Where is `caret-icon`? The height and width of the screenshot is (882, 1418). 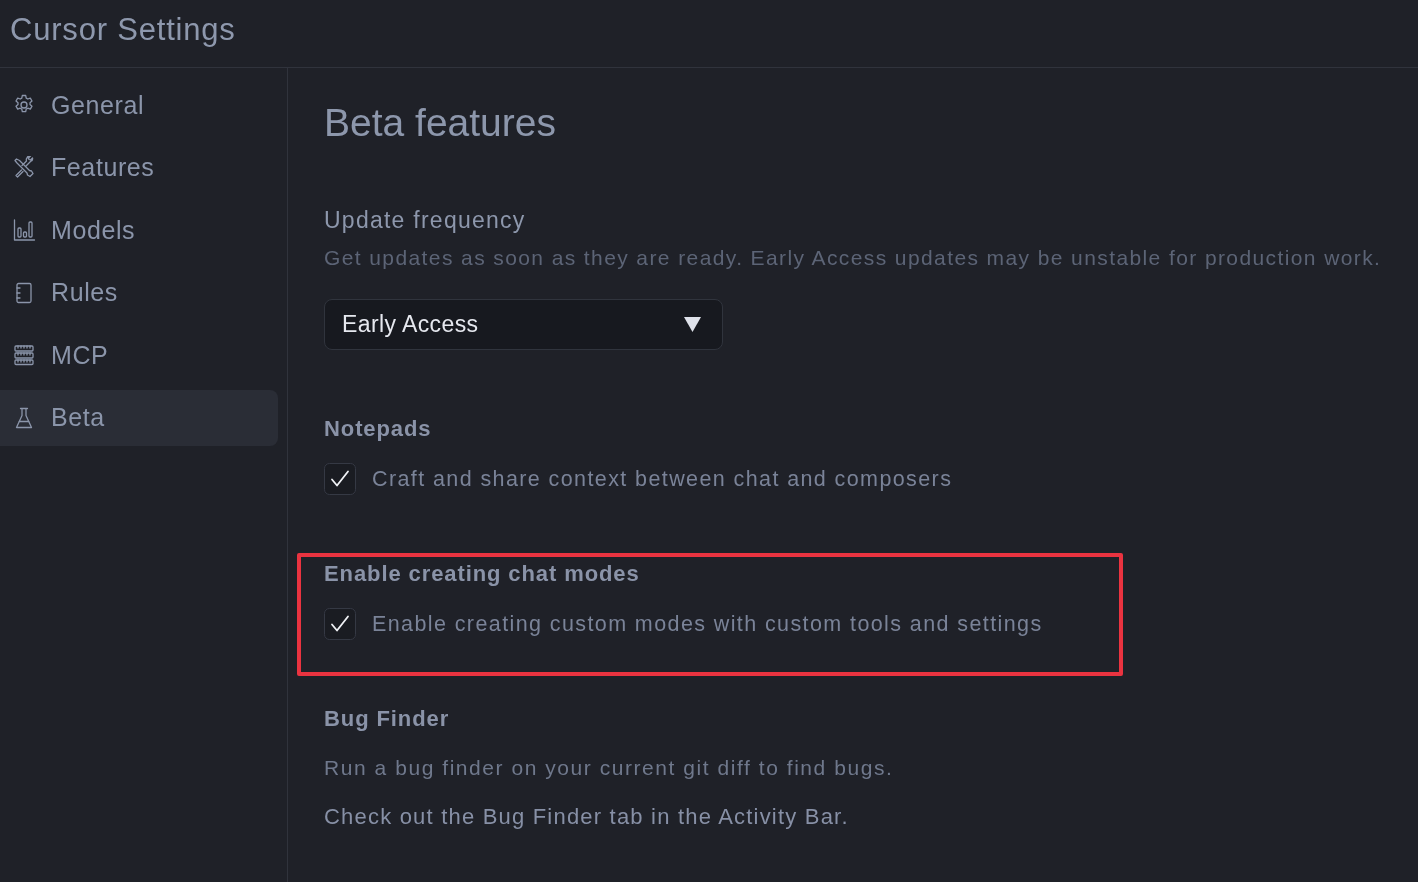
caret-icon is located at coordinates (692, 324).